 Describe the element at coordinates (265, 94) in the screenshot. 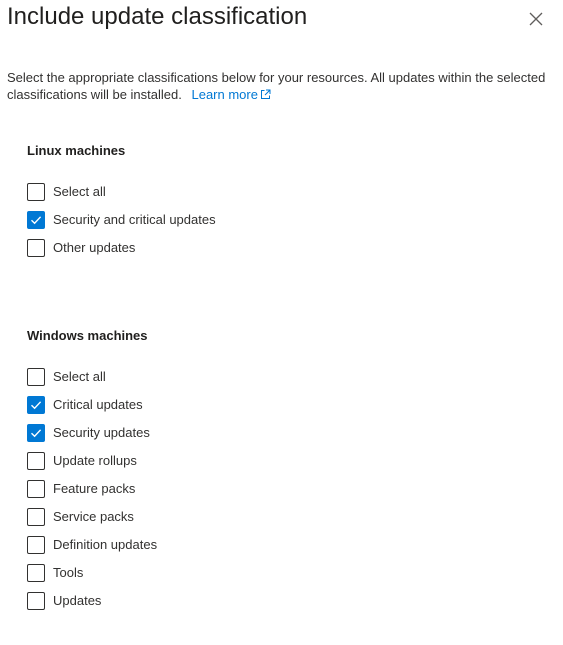

I see `external-link-icon` at that location.